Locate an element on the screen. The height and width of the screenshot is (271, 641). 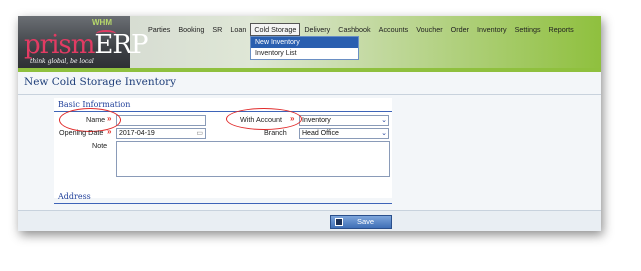
logo-wordmark: prismERP is located at coordinates (86, 45).